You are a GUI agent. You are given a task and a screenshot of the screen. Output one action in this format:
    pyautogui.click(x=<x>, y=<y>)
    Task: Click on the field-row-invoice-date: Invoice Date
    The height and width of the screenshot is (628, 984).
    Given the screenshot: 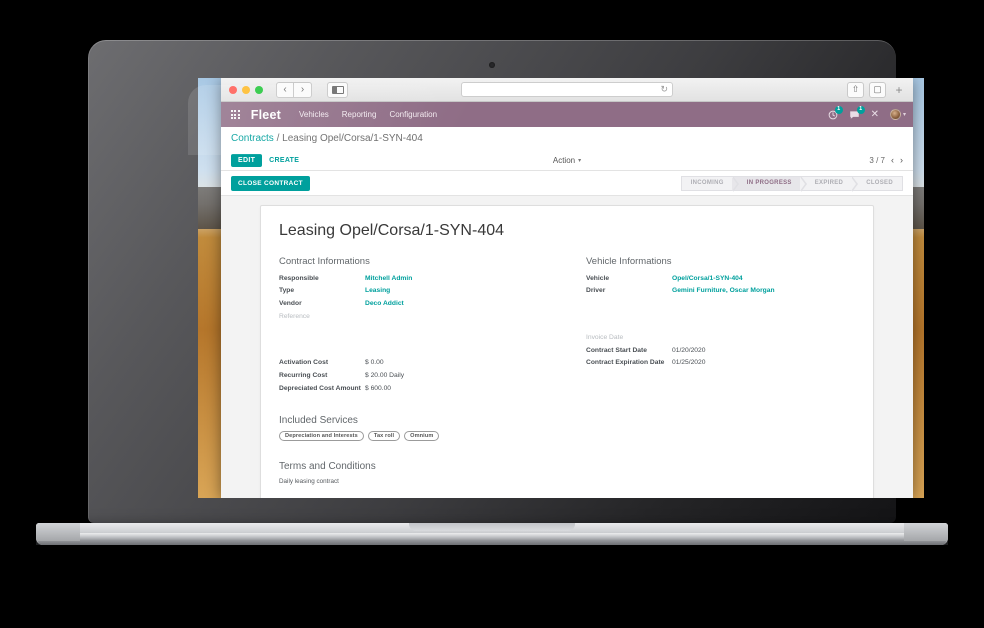 What is the action you would take?
    pyautogui.click(x=720, y=337)
    